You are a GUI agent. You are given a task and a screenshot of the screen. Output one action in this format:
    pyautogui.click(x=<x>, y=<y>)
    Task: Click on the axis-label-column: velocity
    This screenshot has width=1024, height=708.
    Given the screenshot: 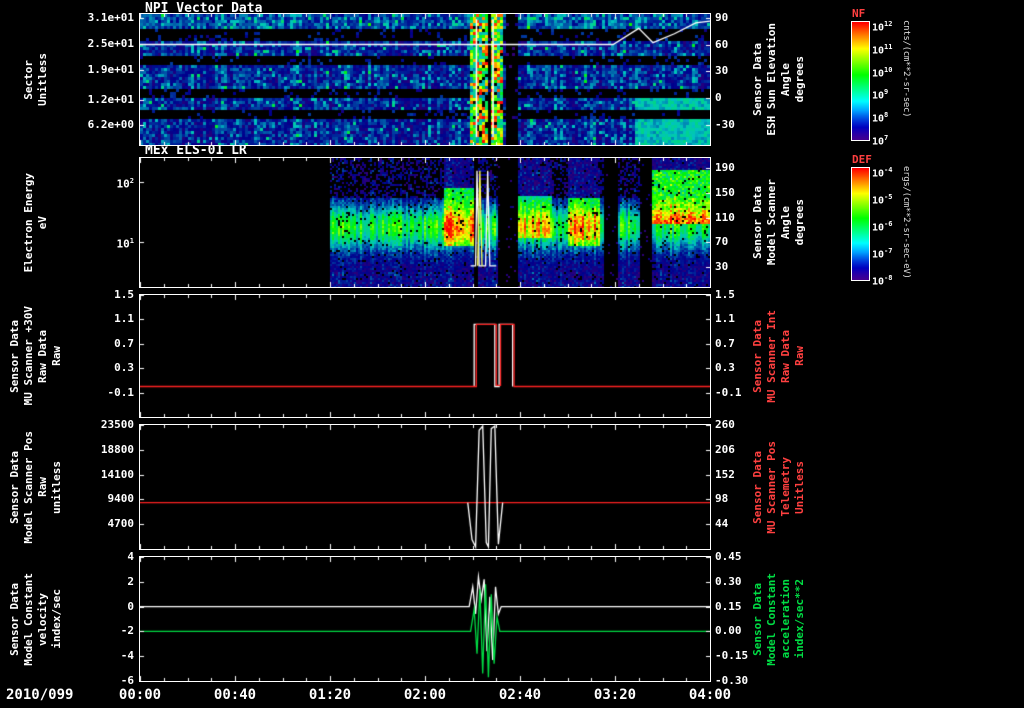 What is the action you would take?
    pyautogui.click(x=42, y=619)
    